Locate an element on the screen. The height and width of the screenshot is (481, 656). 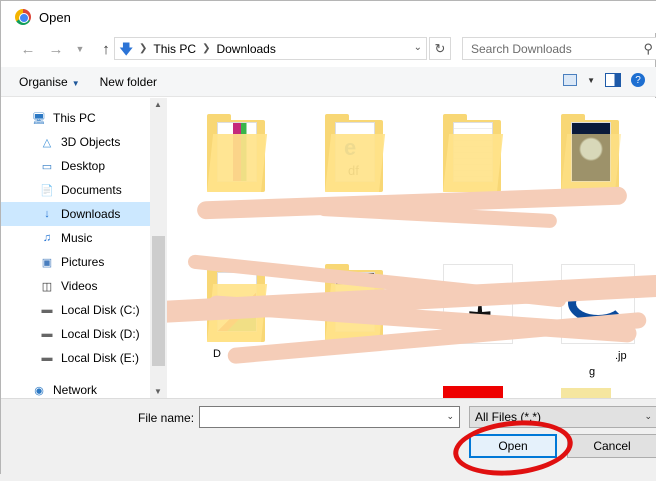
sidebar-item-local-disk-e: ▬ Local Disk (E:) is located at coordinates (75, 358).